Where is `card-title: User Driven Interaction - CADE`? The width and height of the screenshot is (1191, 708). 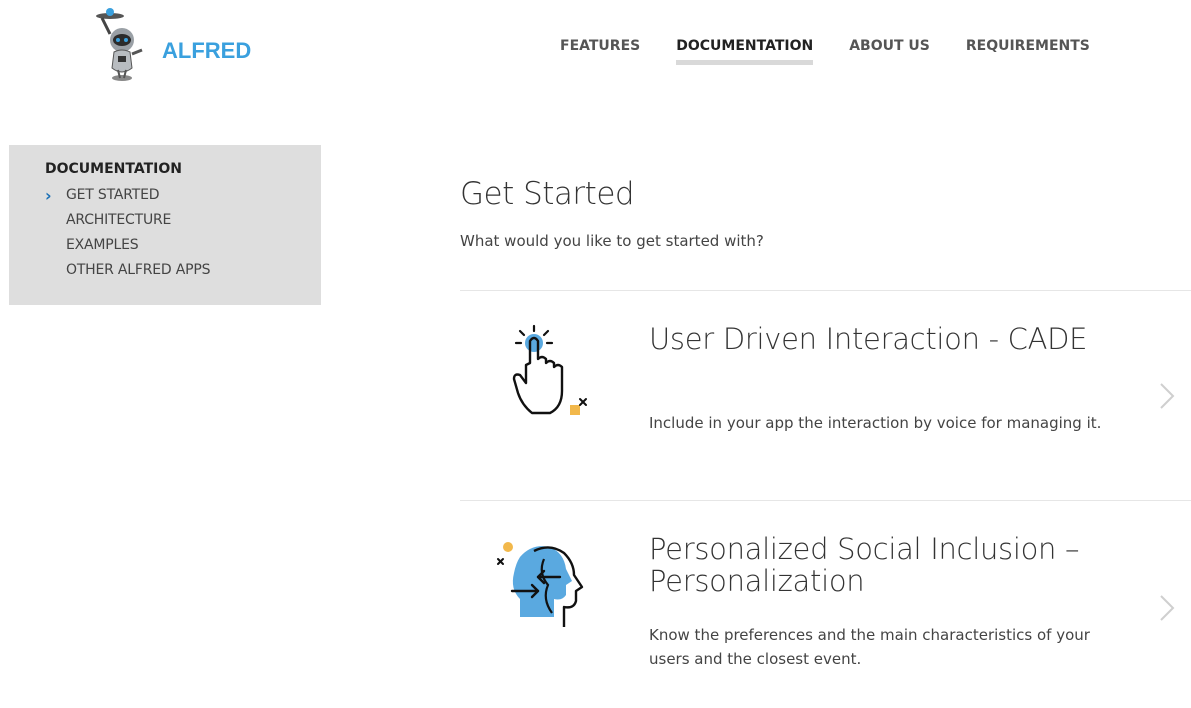 card-title: User Driven Interaction - CADE is located at coordinates (868, 339).